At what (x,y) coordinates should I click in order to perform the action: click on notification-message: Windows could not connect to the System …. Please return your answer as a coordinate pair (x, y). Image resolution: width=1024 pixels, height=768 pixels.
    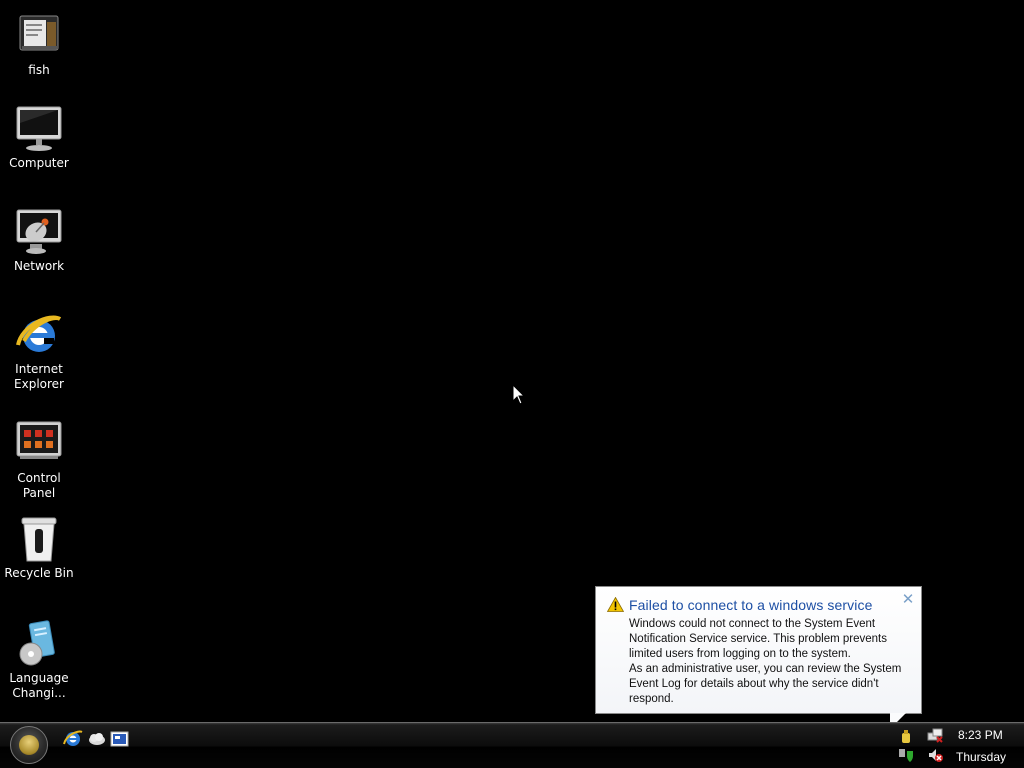
    Looking at the image, I should click on (758, 639).